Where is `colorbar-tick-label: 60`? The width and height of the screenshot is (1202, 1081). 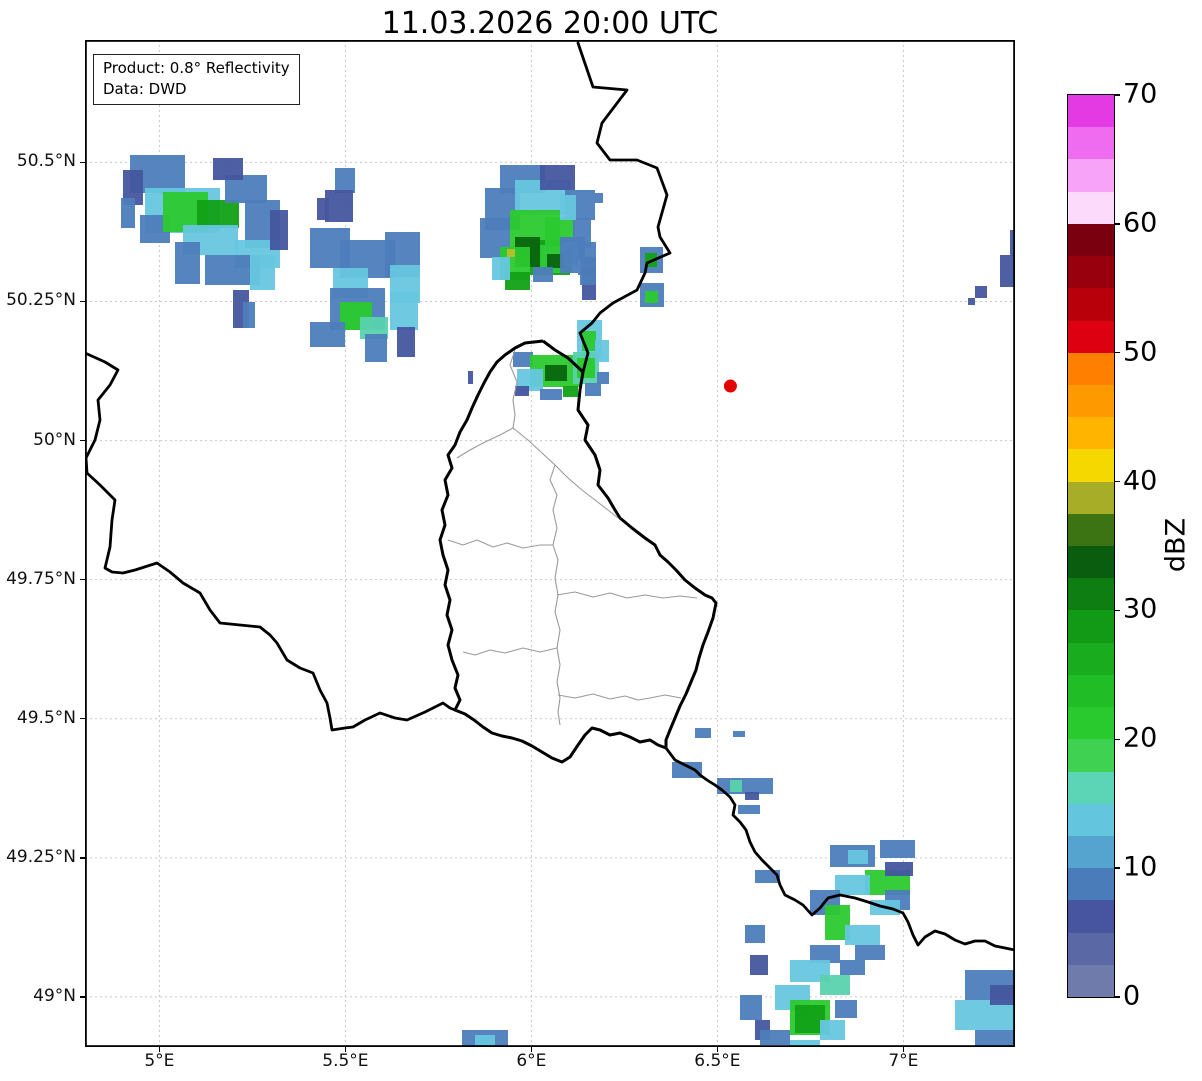 colorbar-tick-label: 60 is located at coordinates (1140, 223).